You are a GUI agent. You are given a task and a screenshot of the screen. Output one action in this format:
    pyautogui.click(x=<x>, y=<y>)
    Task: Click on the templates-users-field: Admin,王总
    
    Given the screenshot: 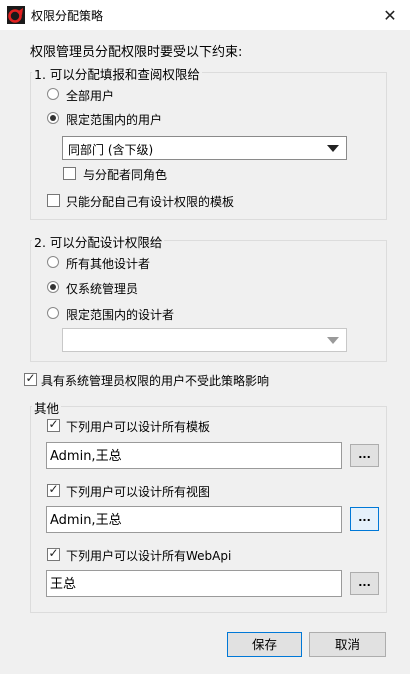 What is the action you would take?
    pyautogui.click(x=194, y=455)
    